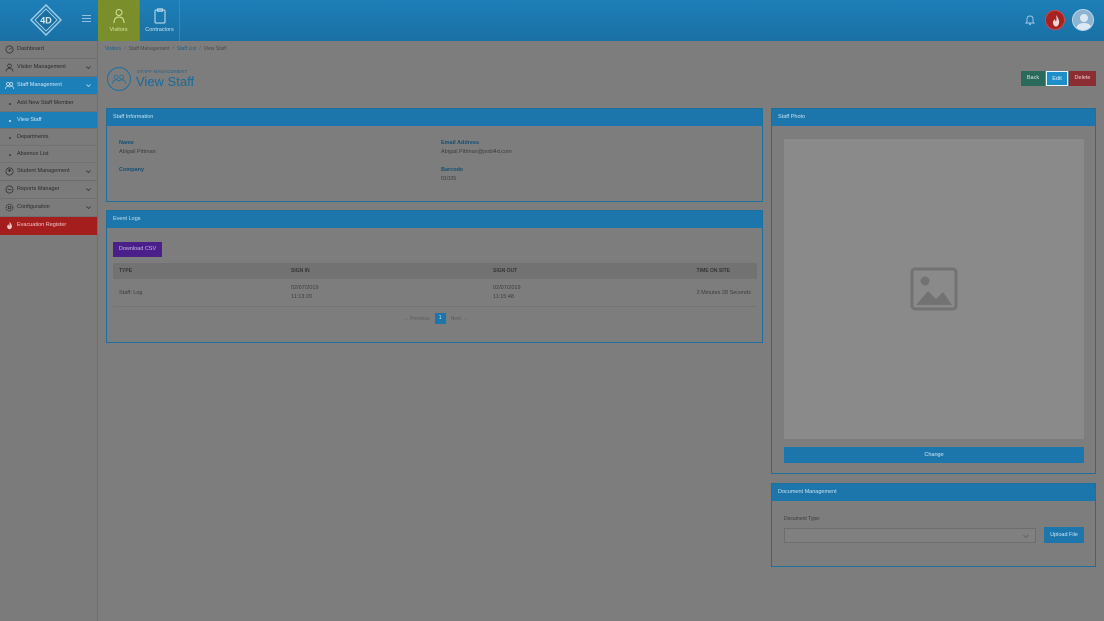 Image resolution: width=1104 pixels, height=621 pixels. What do you see at coordinates (214, 49) in the screenshot?
I see `breadcrumb-current: View Staff` at bounding box center [214, 49].